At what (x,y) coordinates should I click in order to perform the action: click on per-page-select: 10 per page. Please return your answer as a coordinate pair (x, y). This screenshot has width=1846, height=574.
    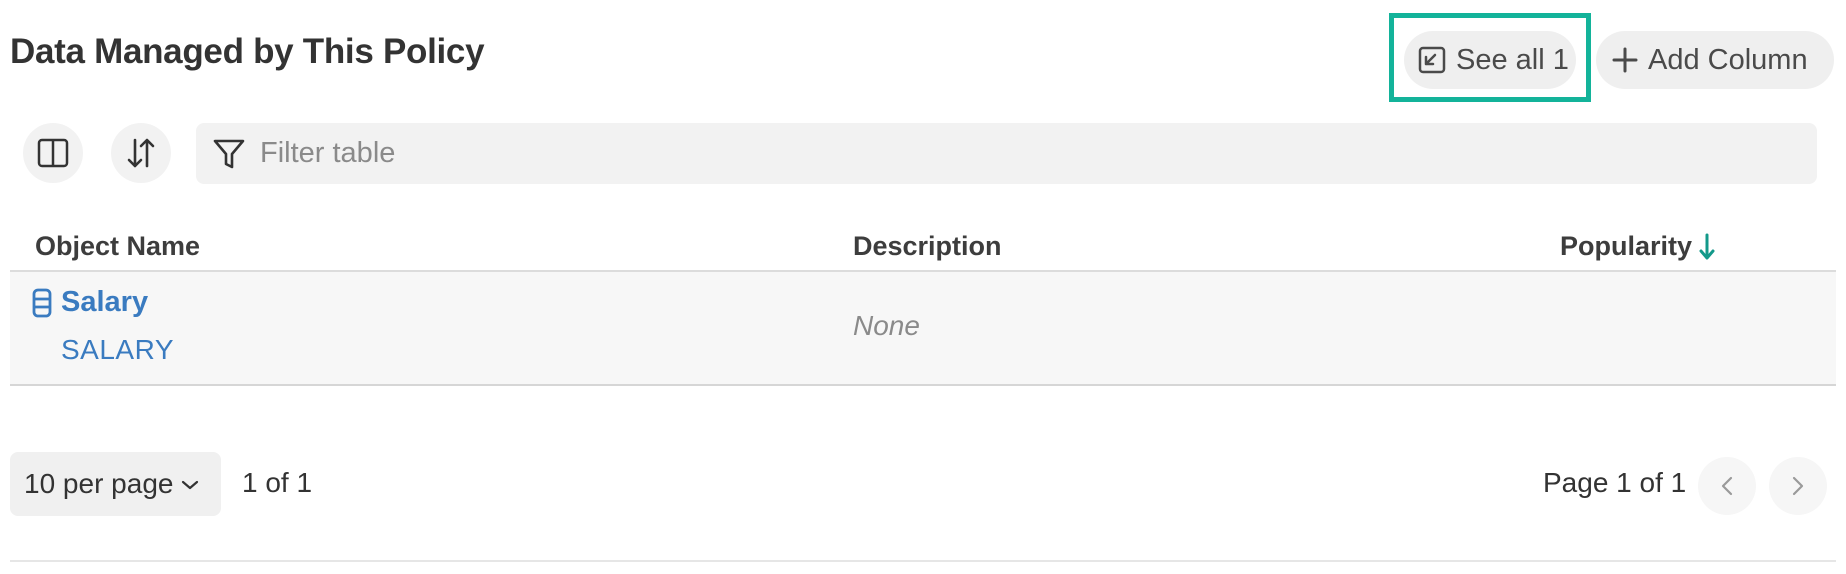
    Looking at the image, I should click on (115, 484).